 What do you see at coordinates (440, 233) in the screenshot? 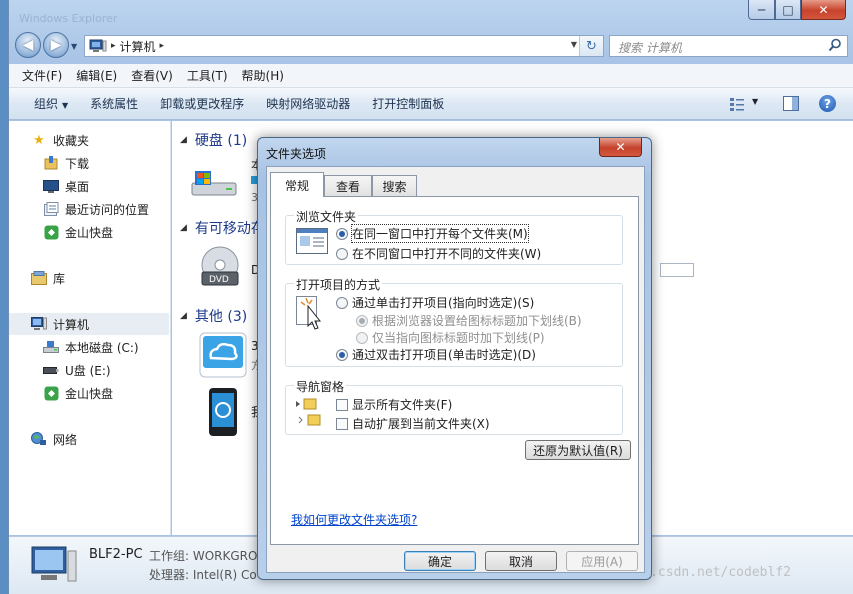
I see `radio-label: 在同一窗口中打开每个文件夹(M)` at bounding box center [440, 233].